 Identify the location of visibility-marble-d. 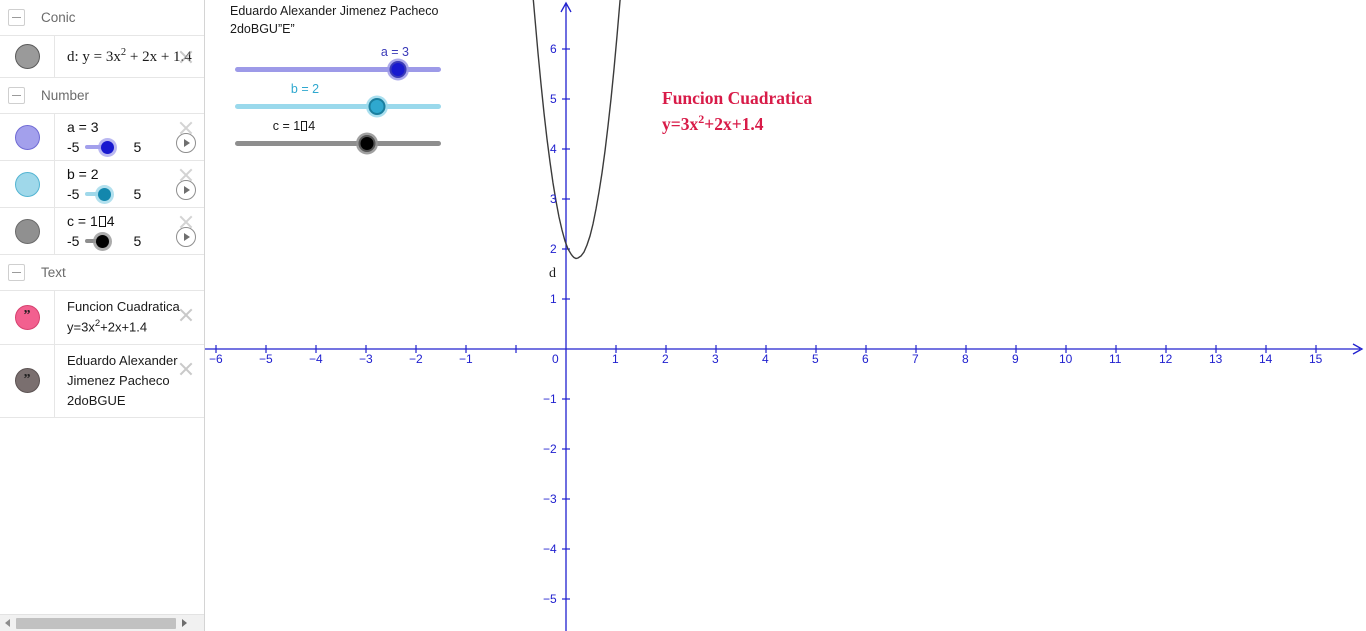
(27, 56).